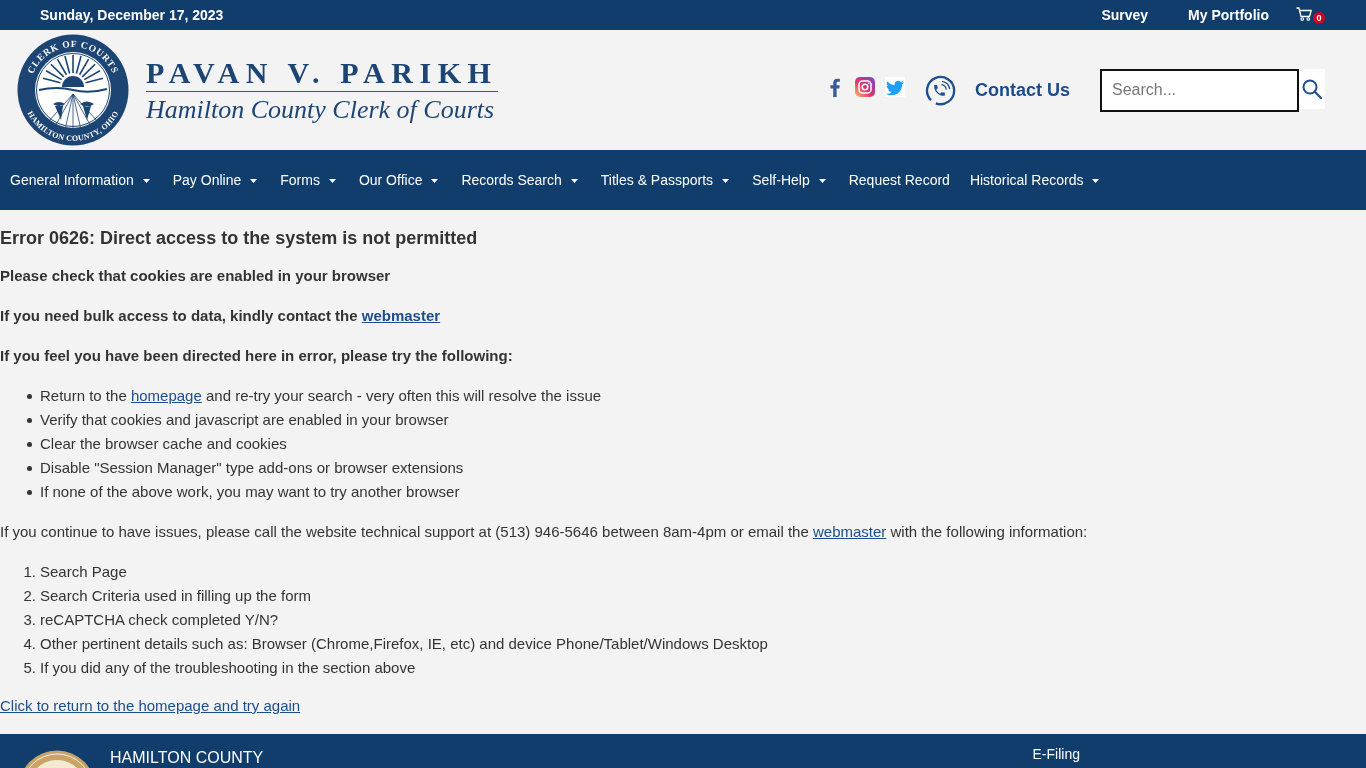 The image size is (1366, 768). What do you see at coordinates (257, 356) in the screenshot?
I see `message-text: If you feel you have been directed here in error, please try the following:` at bounding box center [257, 356].